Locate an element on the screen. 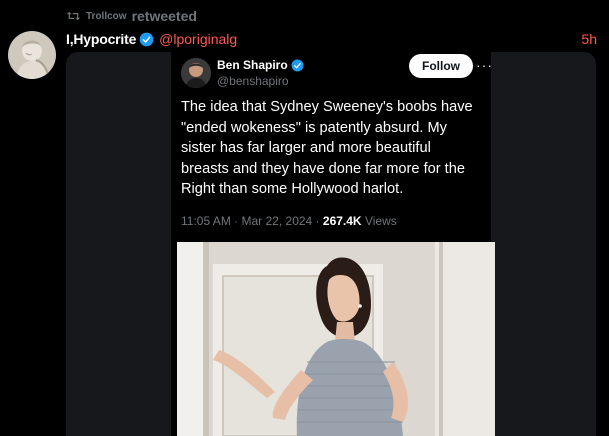 The height and width of the screenshot is (436, 609). post-timestamp: 5h is located at coordinates (589, 39).